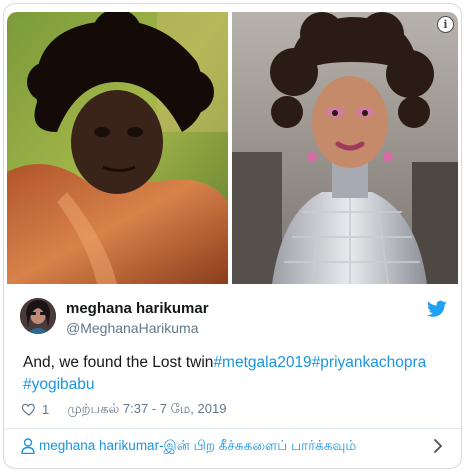 This screenshot has width=465, height=472. What do you see at coordinates (438, 446) in the screenshot?
I see `chevron-right-icon` at bounding box center [438, 446].